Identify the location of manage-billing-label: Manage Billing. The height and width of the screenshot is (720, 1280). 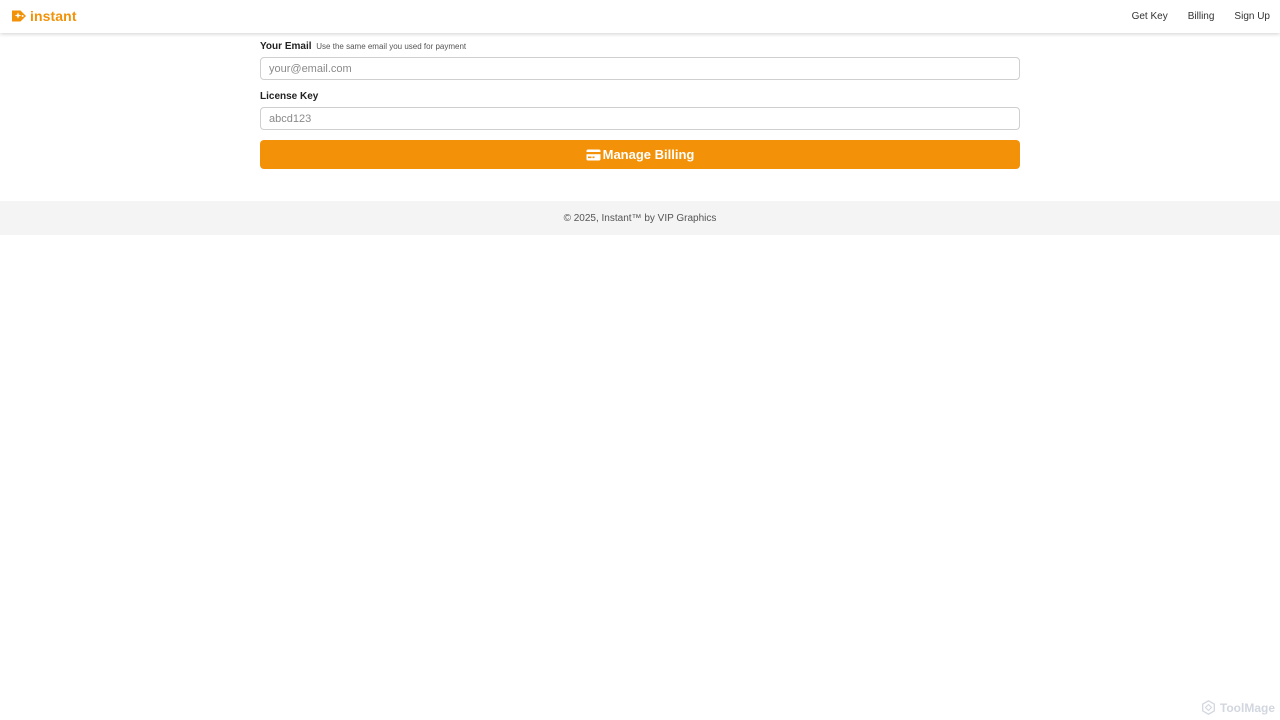
(648, 154).